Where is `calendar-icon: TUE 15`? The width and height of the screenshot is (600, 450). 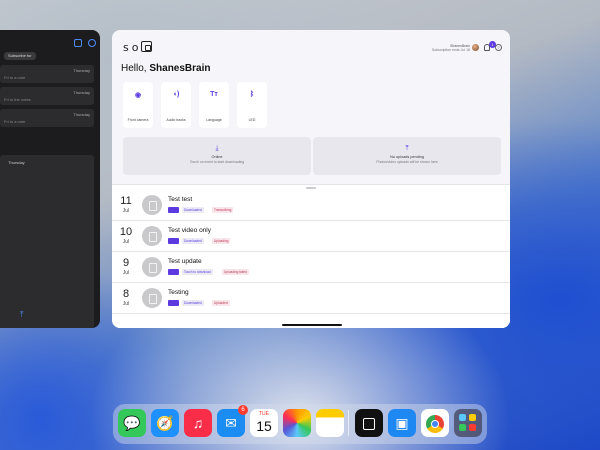
calendar-icon: TUE 15 is located at coordinates (264, 423).